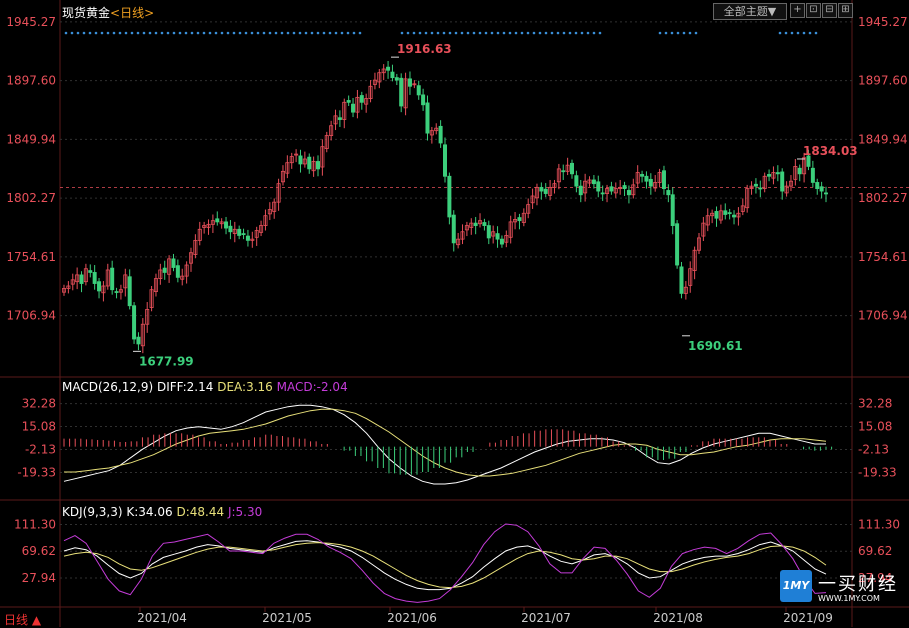  What do you see at coordinates (185, 387) in the screenshot?
I see `macd-diff: DIFF:2.14` at bounding box center [185, 387].